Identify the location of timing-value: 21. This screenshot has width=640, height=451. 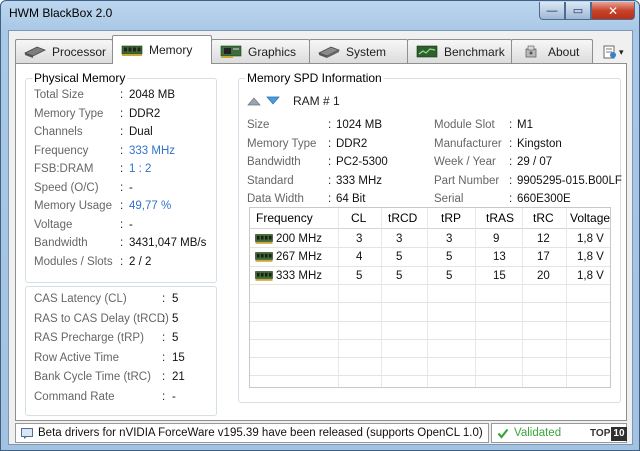
(178, 377).